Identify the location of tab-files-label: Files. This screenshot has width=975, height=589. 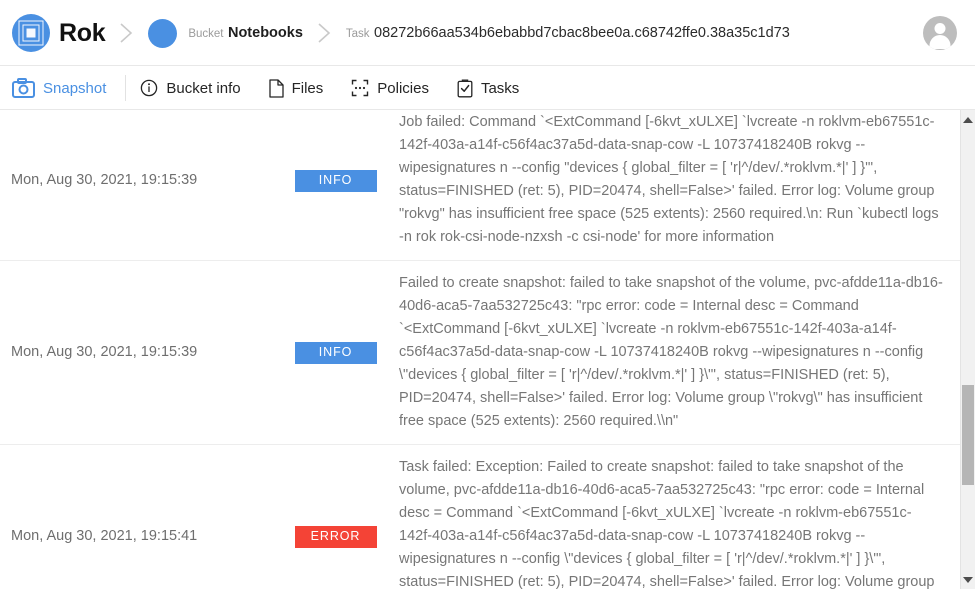
(307, 88).